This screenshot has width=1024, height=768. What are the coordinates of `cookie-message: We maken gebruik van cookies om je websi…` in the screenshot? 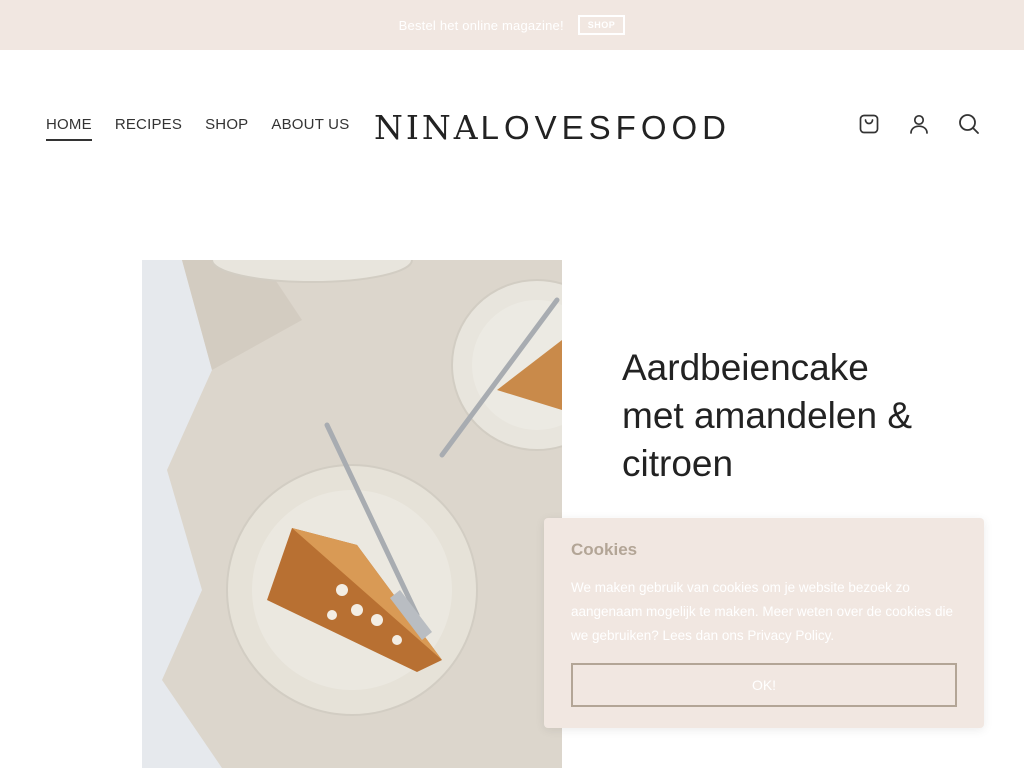 It's located at (764, 612).